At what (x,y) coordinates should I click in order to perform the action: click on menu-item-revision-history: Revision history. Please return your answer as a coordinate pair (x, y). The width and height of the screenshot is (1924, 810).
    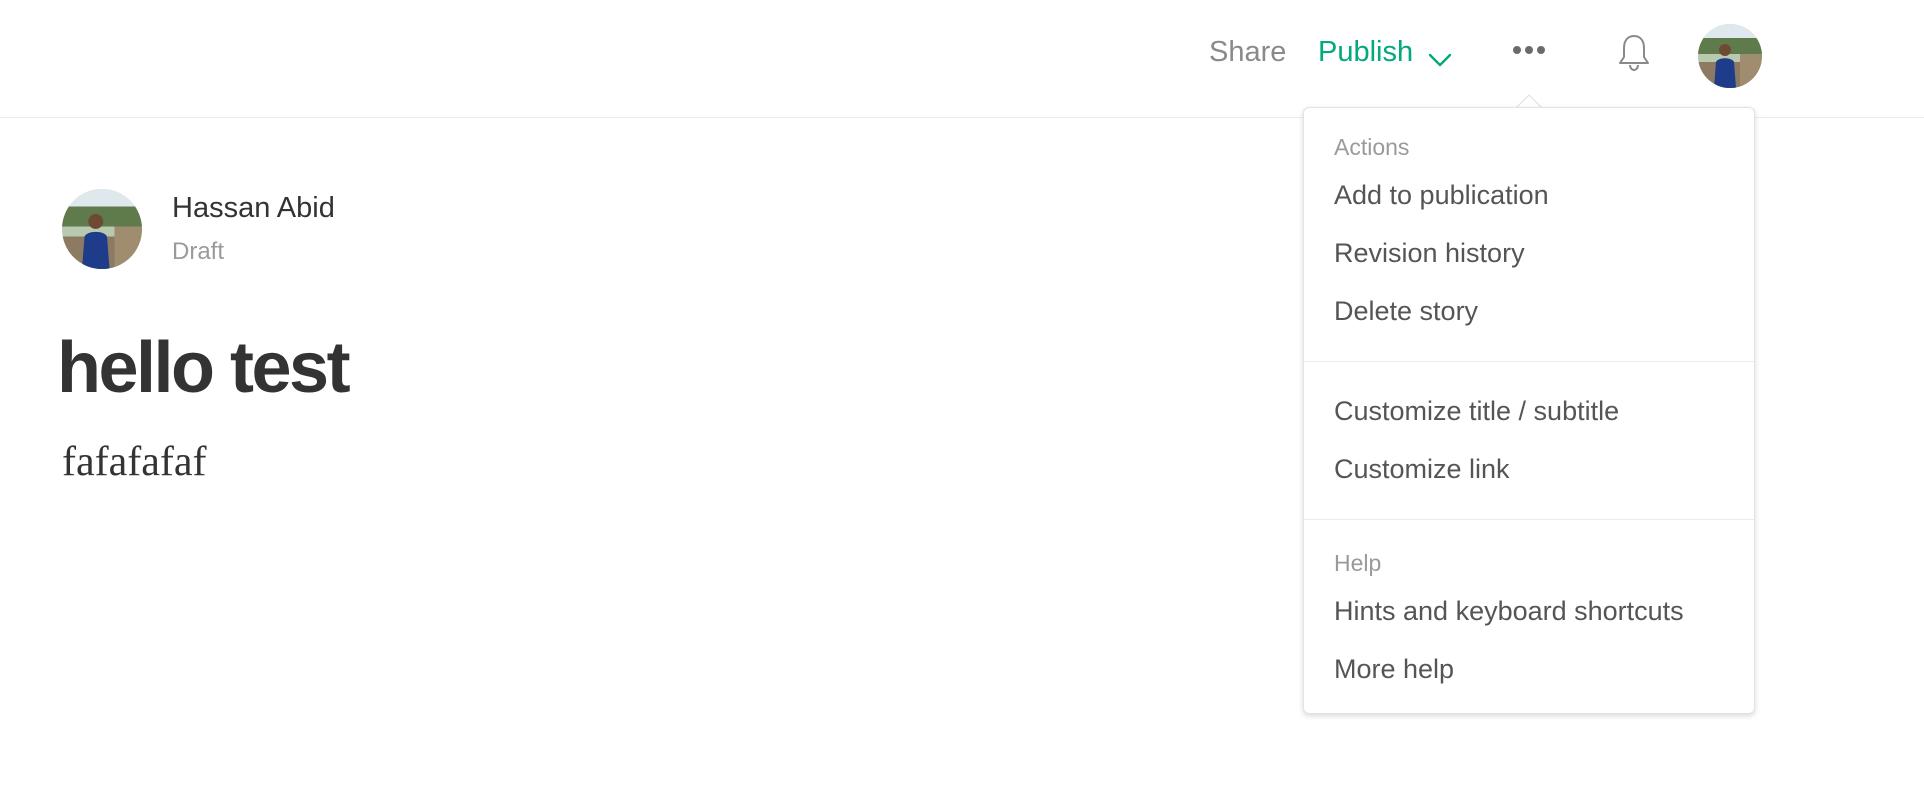
    Looking at the image, I should click on (1429, 253).